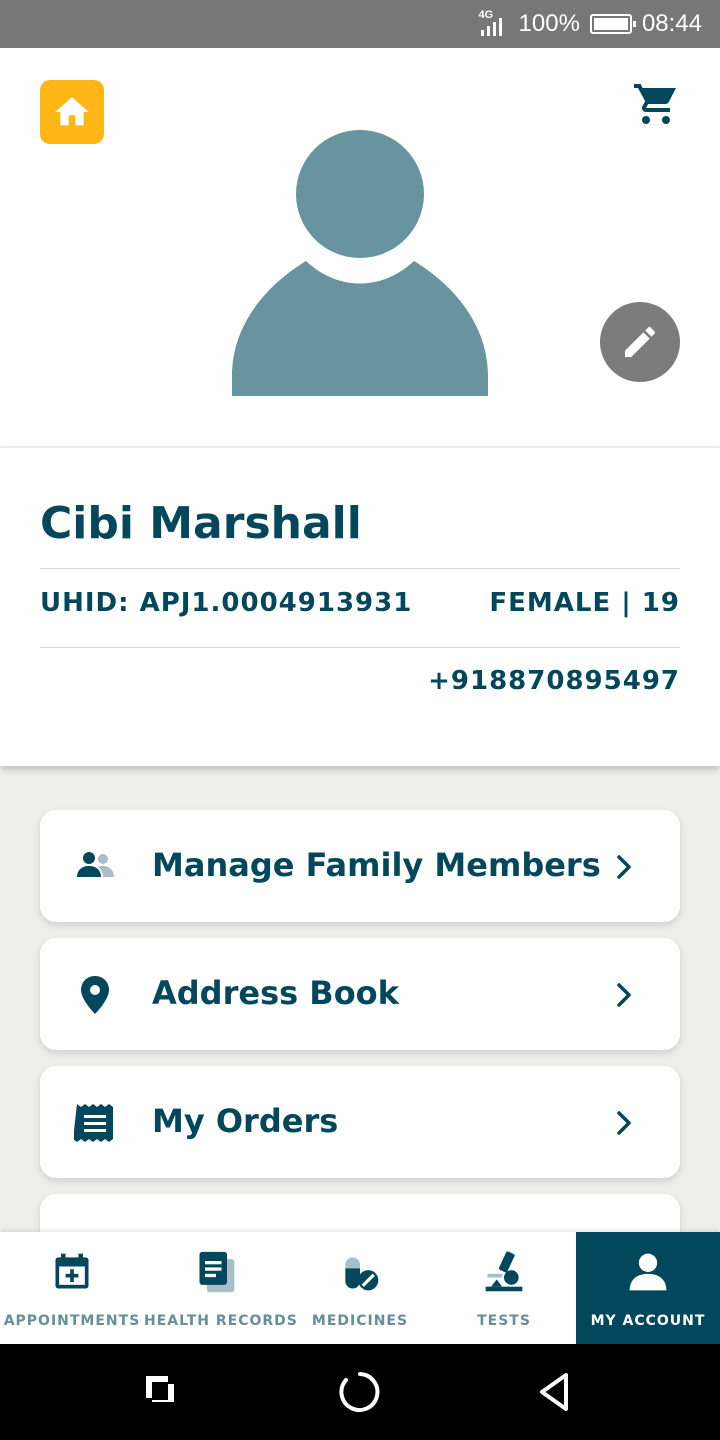  What do you see at coordinates (95, 864) in the screenshot?
I see `family-members-icon` at bounding box center [95, 864].